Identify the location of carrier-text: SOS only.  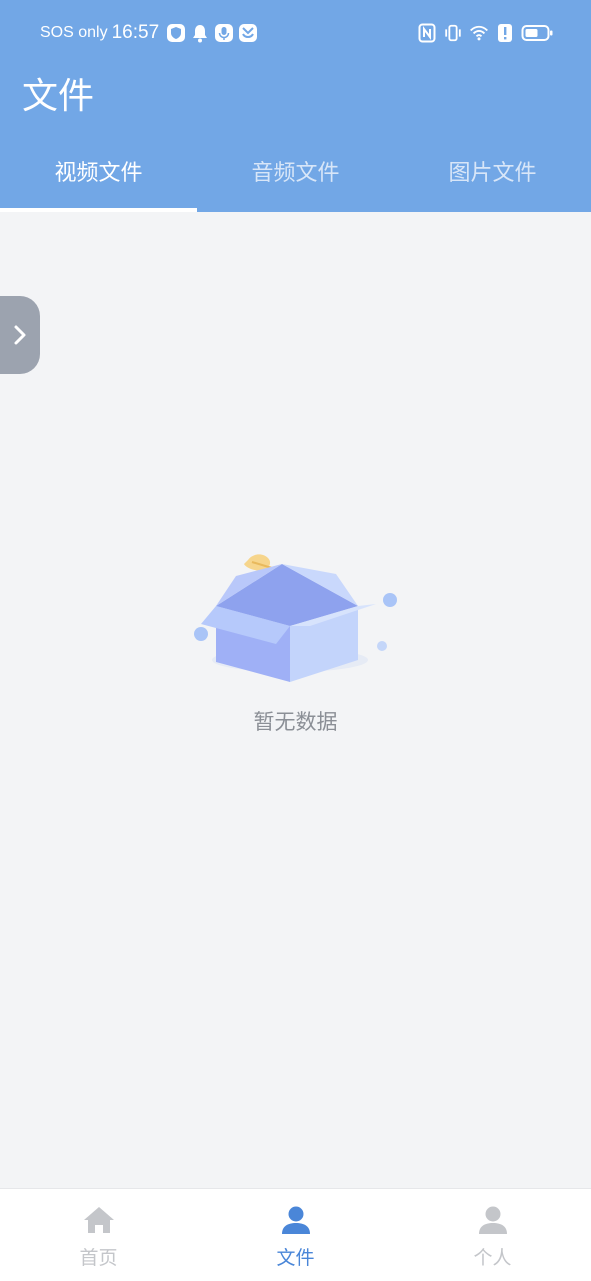
(74, 32).